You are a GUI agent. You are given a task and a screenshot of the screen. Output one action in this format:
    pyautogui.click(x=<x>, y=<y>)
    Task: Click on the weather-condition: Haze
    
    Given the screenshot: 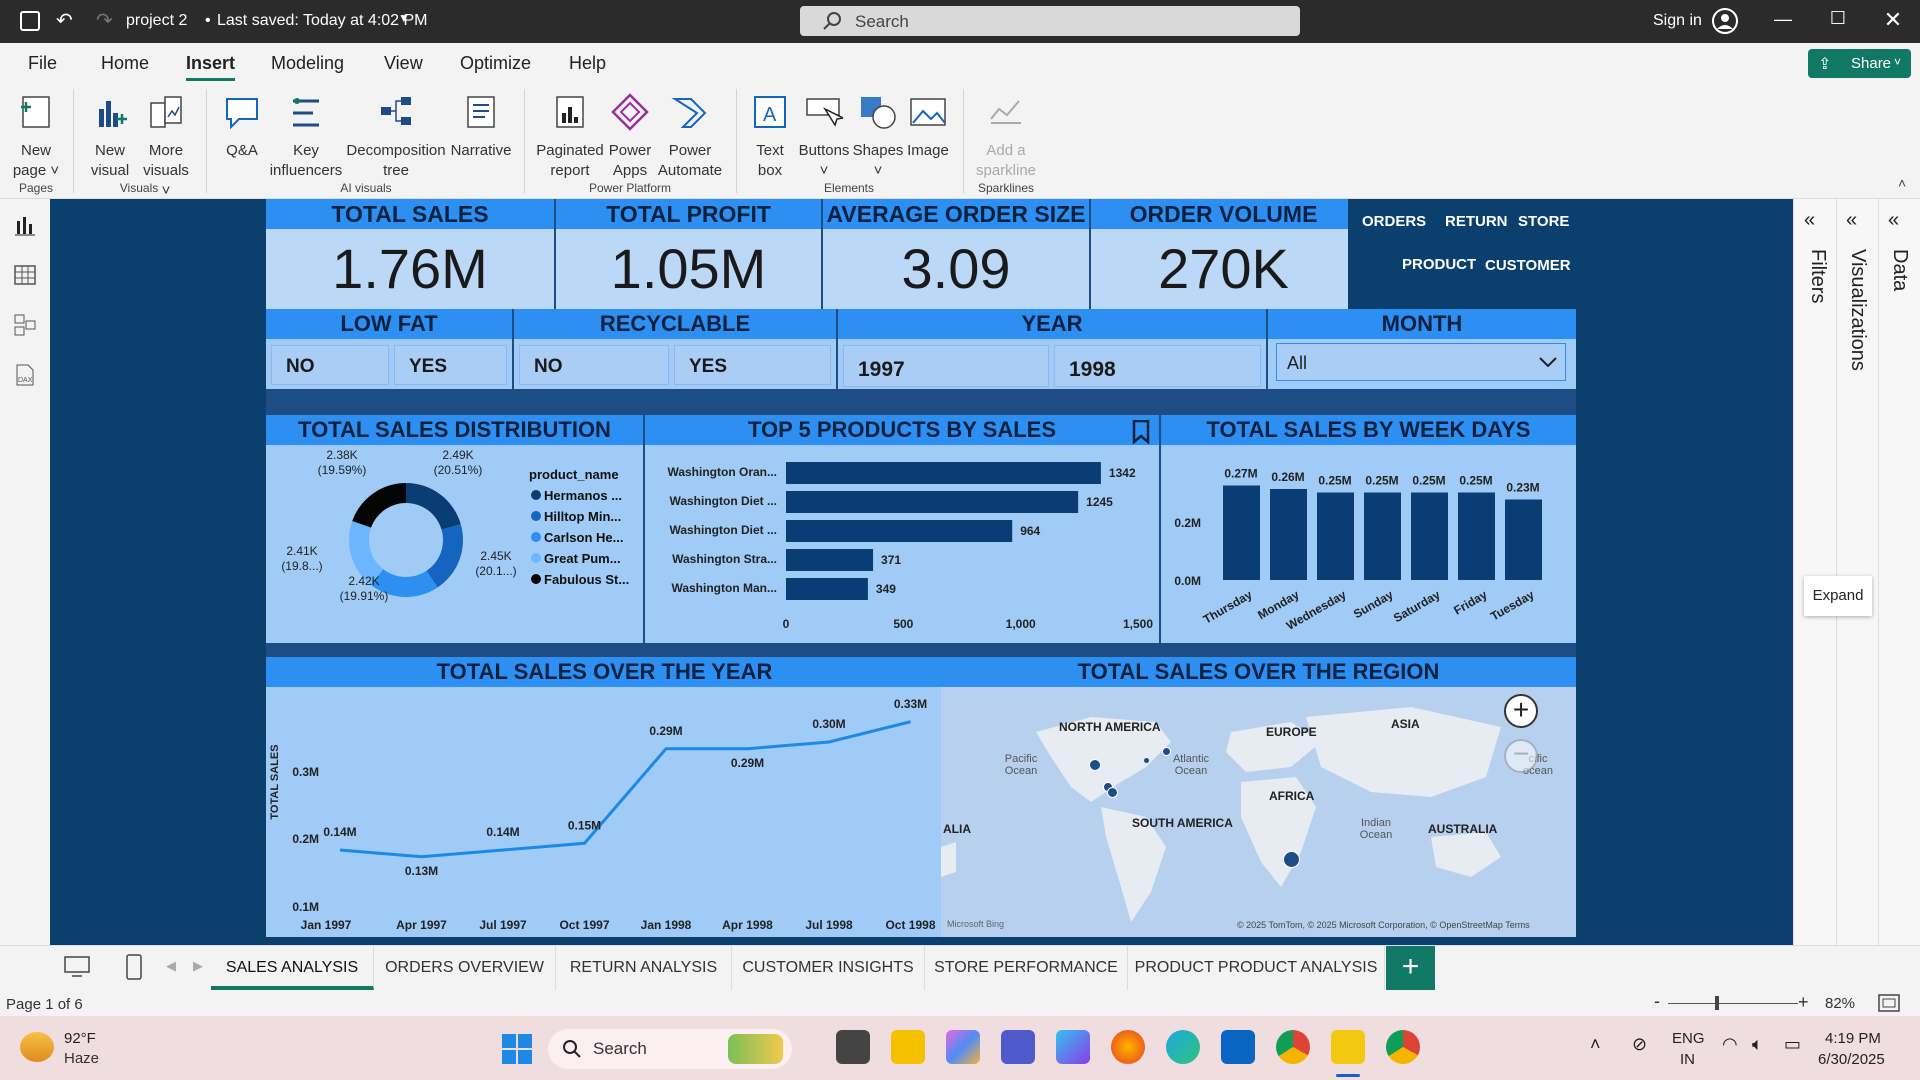 What is the action you would take?
    pyautogui.click(x=81, y=1058)
    